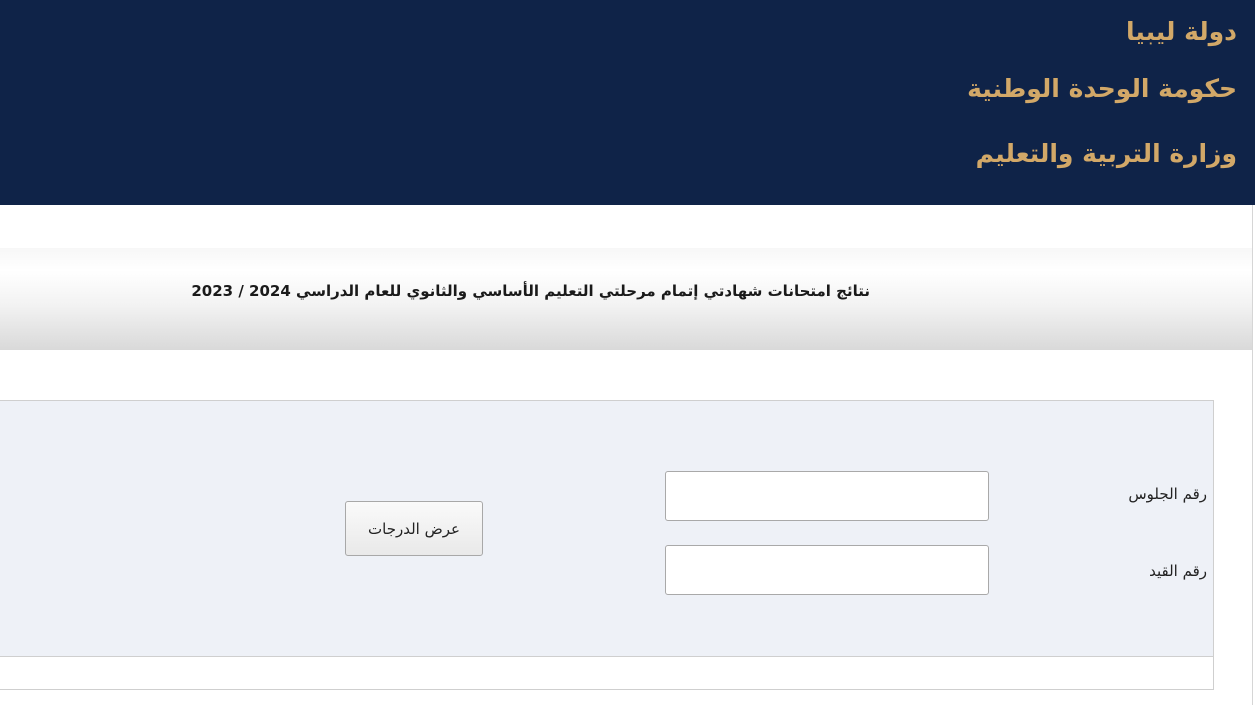 This screenshot has height=705, width=1255. I want to click on seat-number-label: رقم الجلوس, so click(1167, 494).